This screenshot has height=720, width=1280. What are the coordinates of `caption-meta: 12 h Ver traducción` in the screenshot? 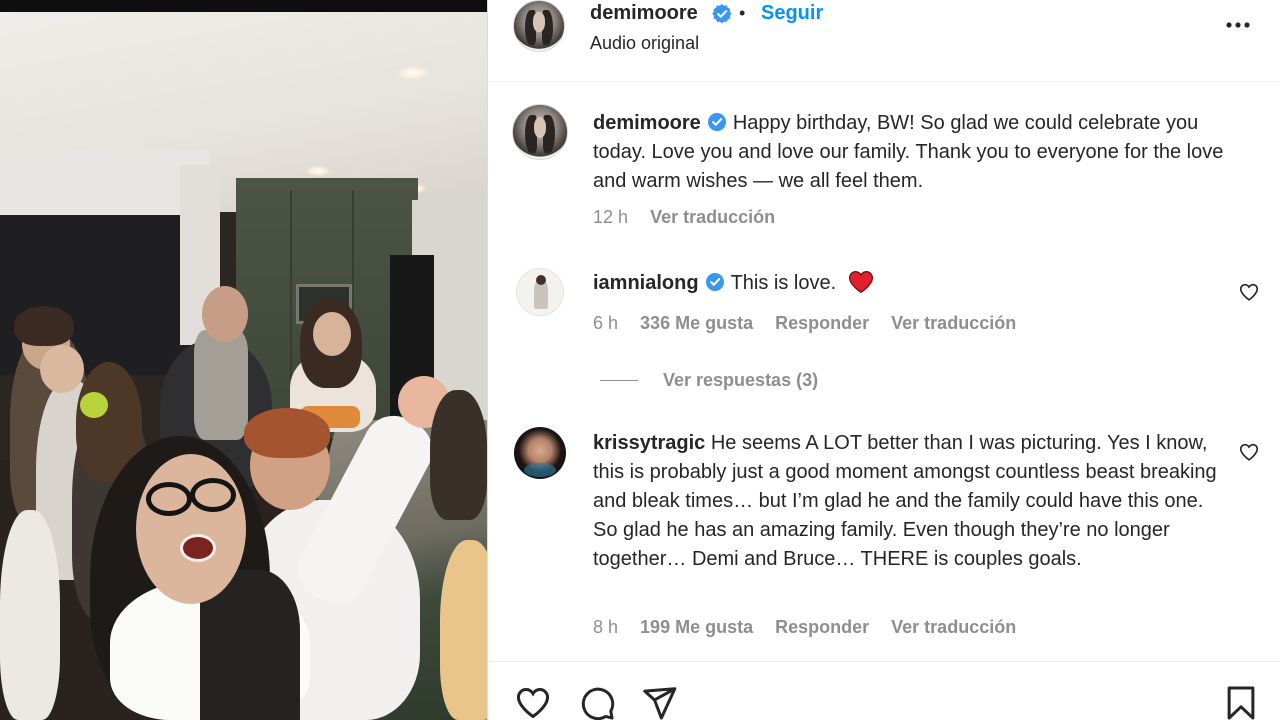 It's located at (692, 217).